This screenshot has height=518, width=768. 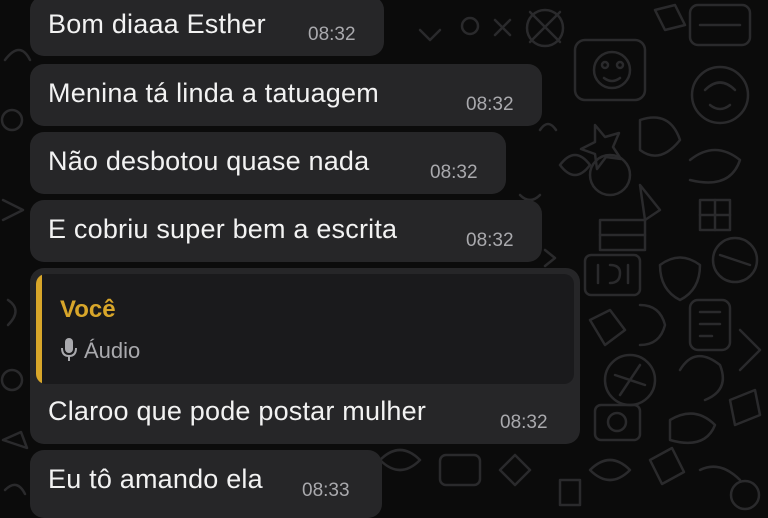 What do you see at coordinates (223, 229) in the screenshot?
I see `message-text: E cobriu super bem a escrita` at bounding box center [223, 229].